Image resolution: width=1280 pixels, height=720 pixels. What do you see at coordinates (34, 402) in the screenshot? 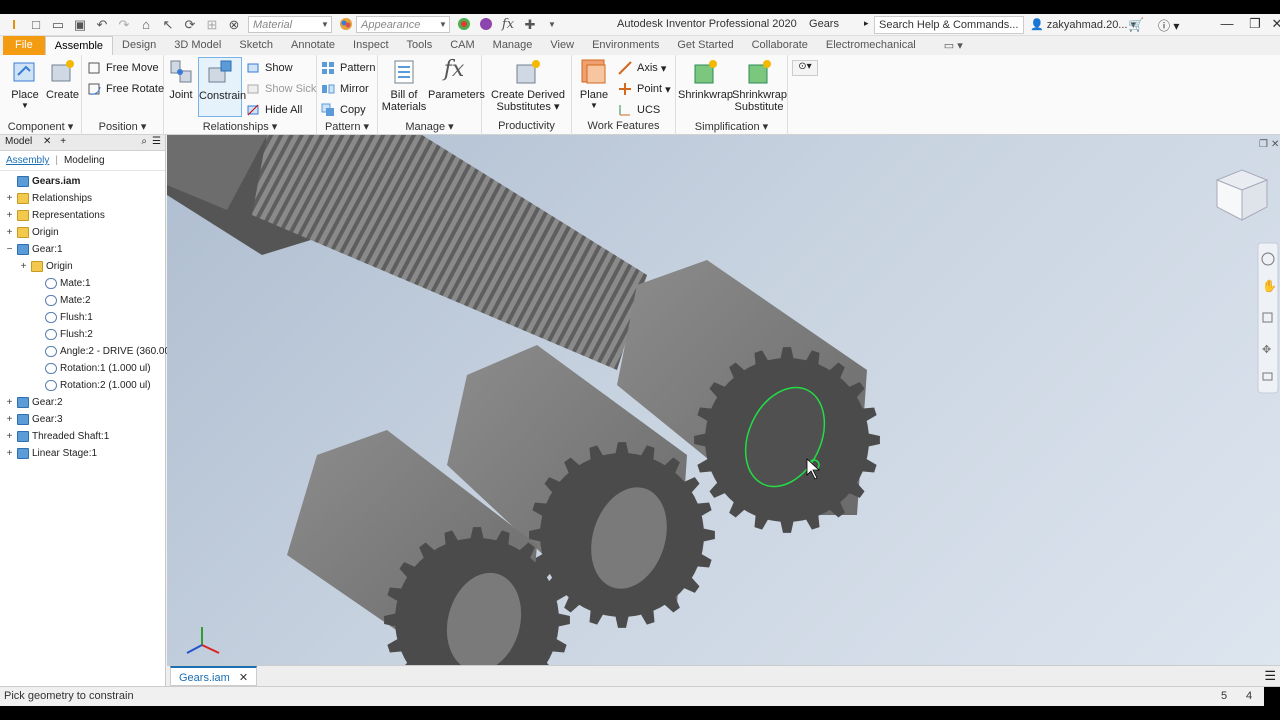
I see `tree-node: + Gear:2` at bounding box center [34, 402].